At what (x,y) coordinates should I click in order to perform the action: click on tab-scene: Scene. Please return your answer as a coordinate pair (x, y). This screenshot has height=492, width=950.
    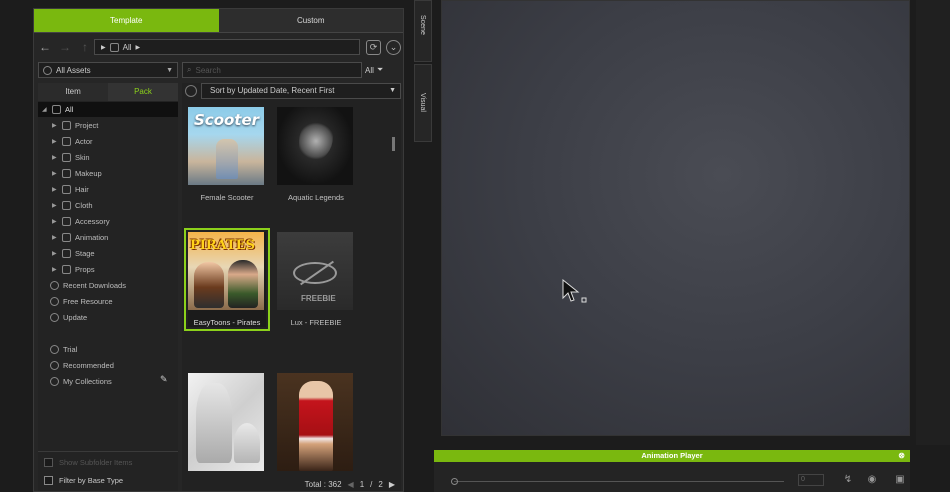
    Looking at the image, I should click on (423, 31).